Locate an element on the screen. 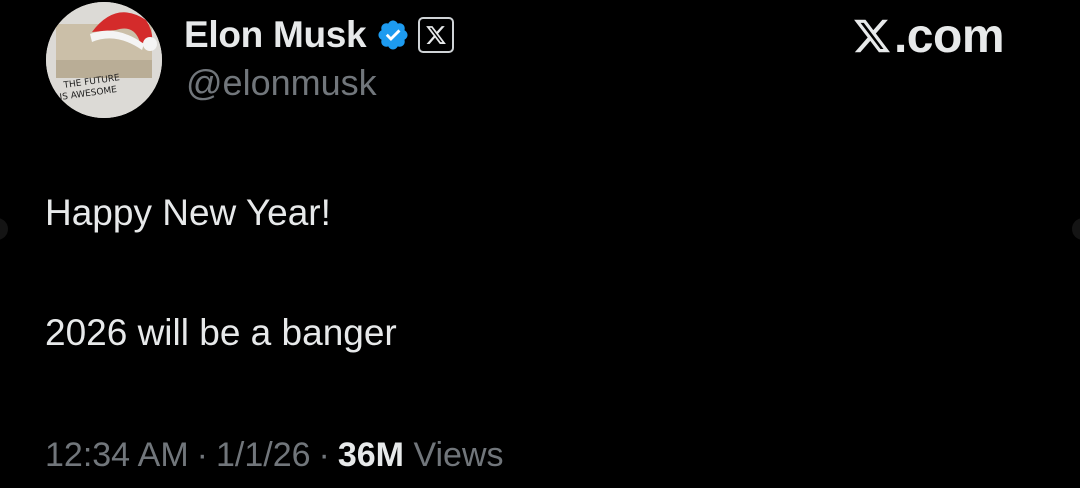 This screenshot has width=1080, height=488. avatar: THE FUTURE IS AWESOME is located at coordinates (104, 60).